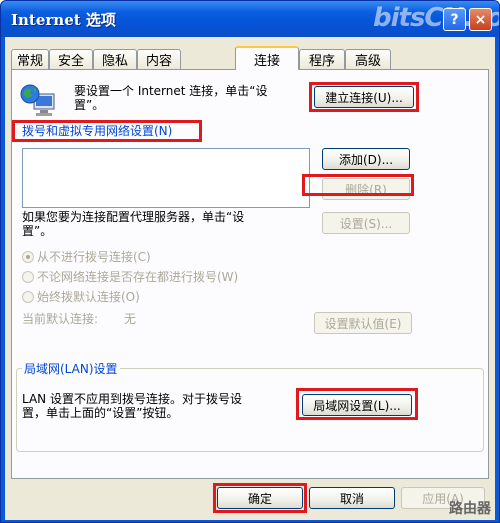  I want to click on help-button: ?, so click(454, 19).